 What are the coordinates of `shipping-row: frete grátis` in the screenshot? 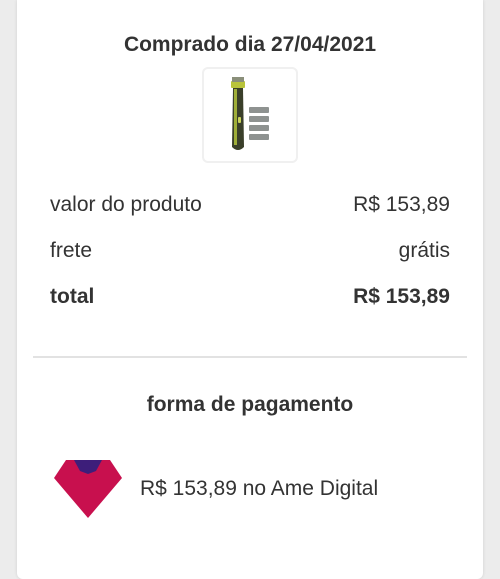 It's located at (250, 251).